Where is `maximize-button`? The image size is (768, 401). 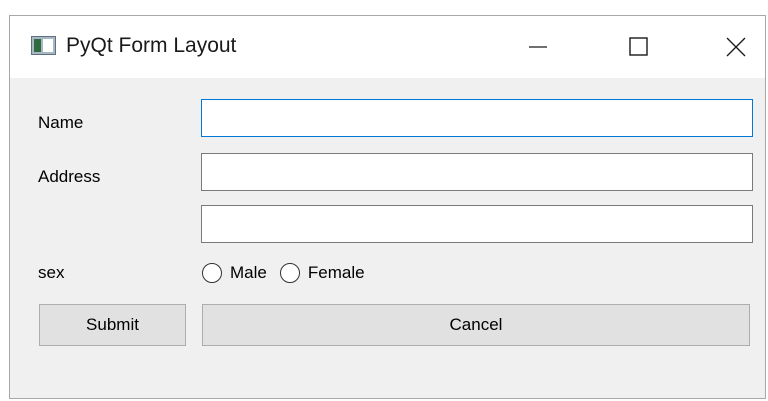
maximize-button is located at coordinates (638, 47).